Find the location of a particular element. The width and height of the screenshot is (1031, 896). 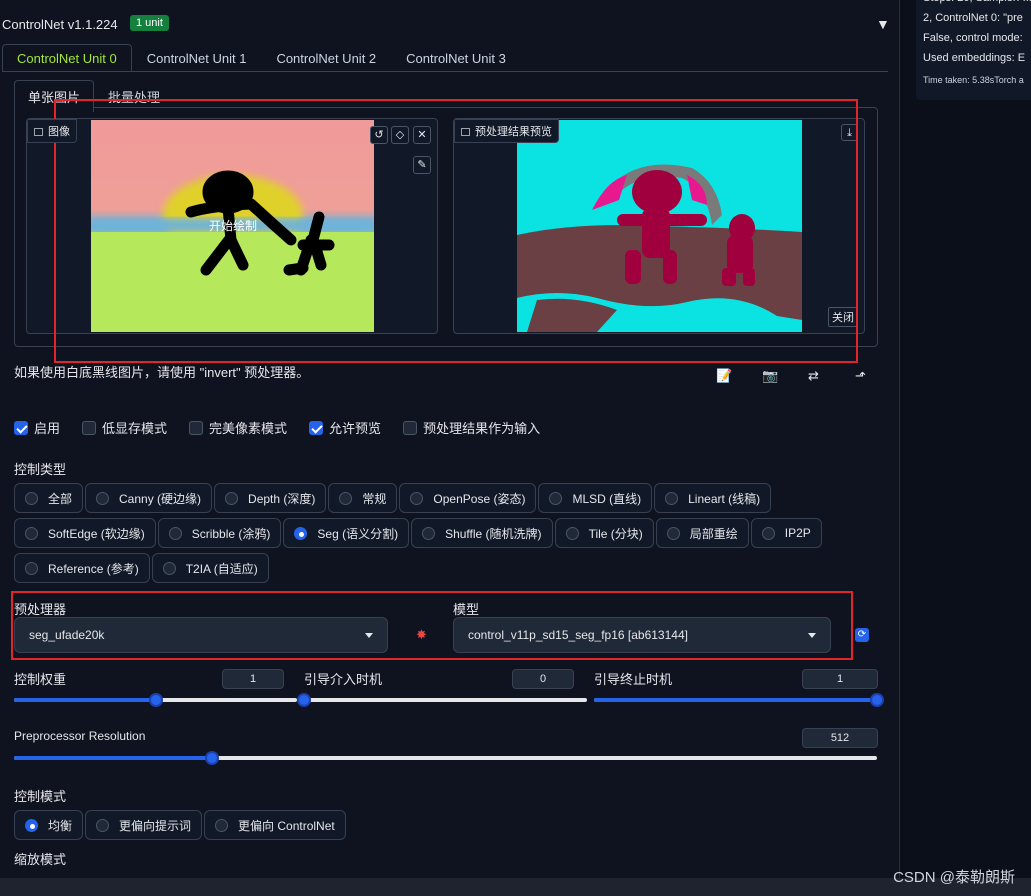

control-type-t2ia: T2IA (自适应) is located at coordinates (210, 568).